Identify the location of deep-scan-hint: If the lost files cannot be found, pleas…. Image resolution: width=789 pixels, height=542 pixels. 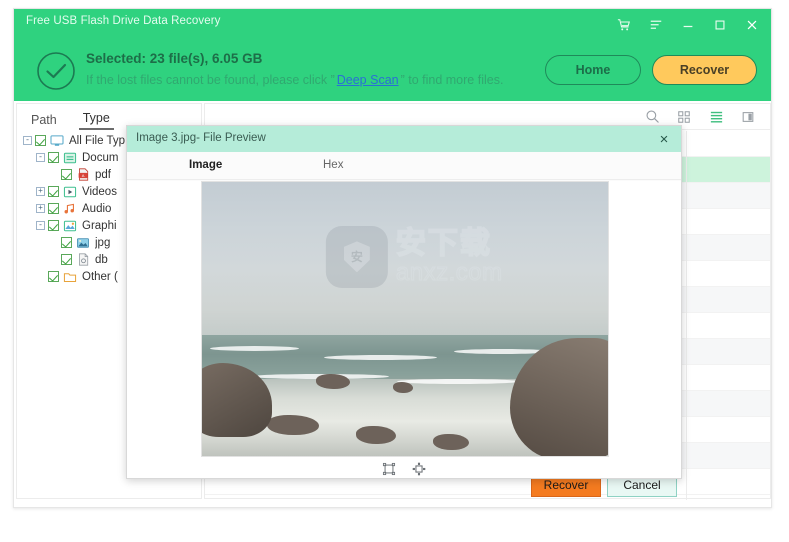
(294, 80).